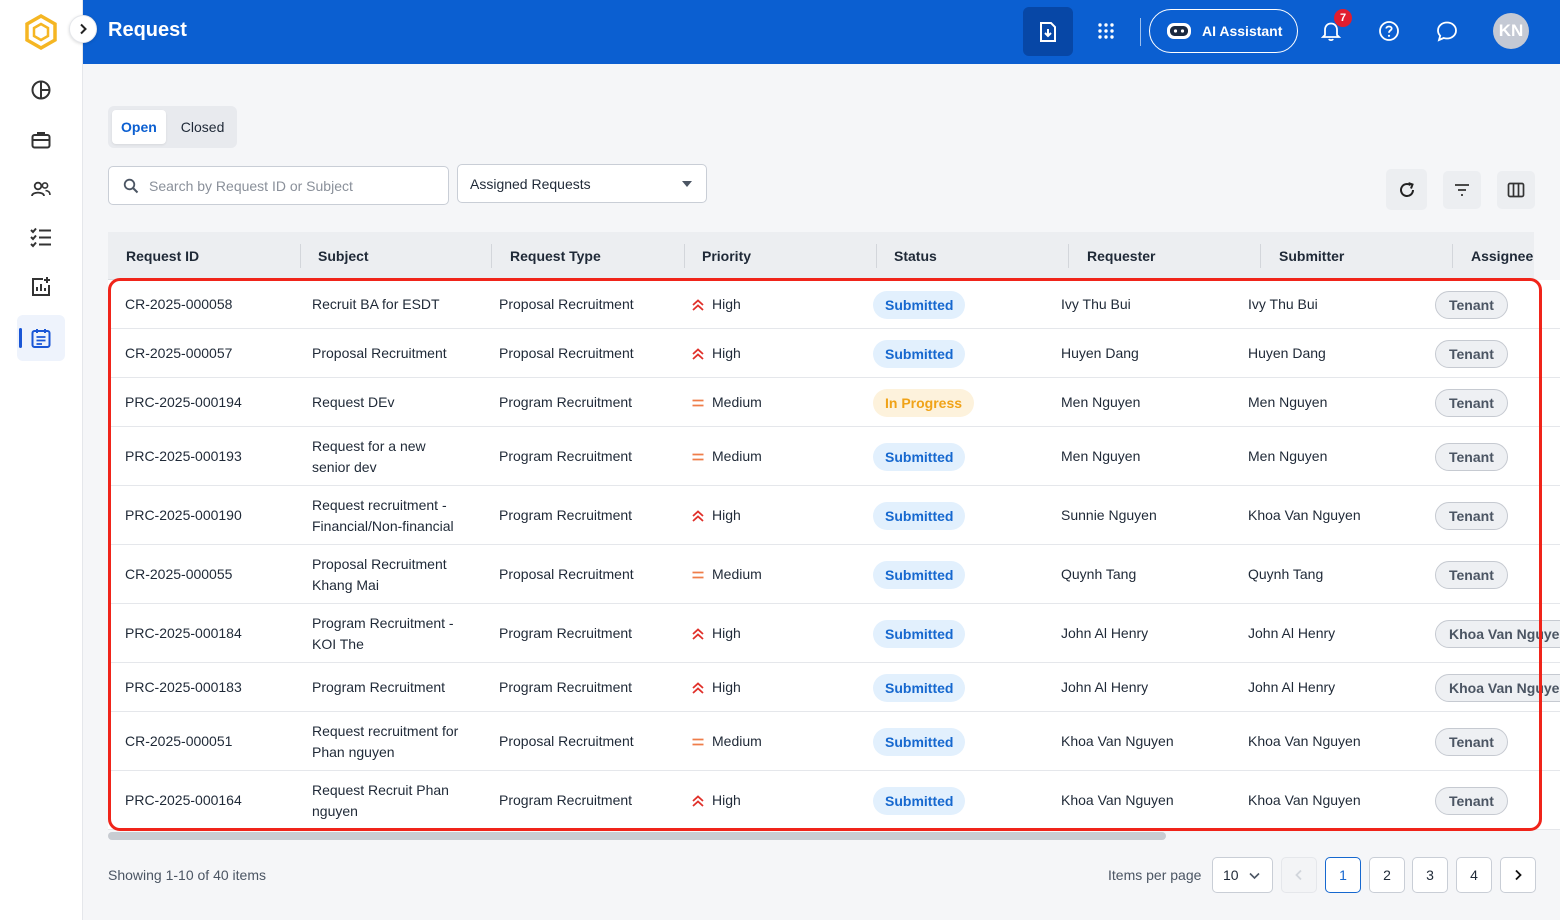 This screenshot has width=1560, height=920. Describe the element at coordinates (1304, 515) in the screenshot. I see `cell-submitter: Khoa Van Nguyen` at that location.